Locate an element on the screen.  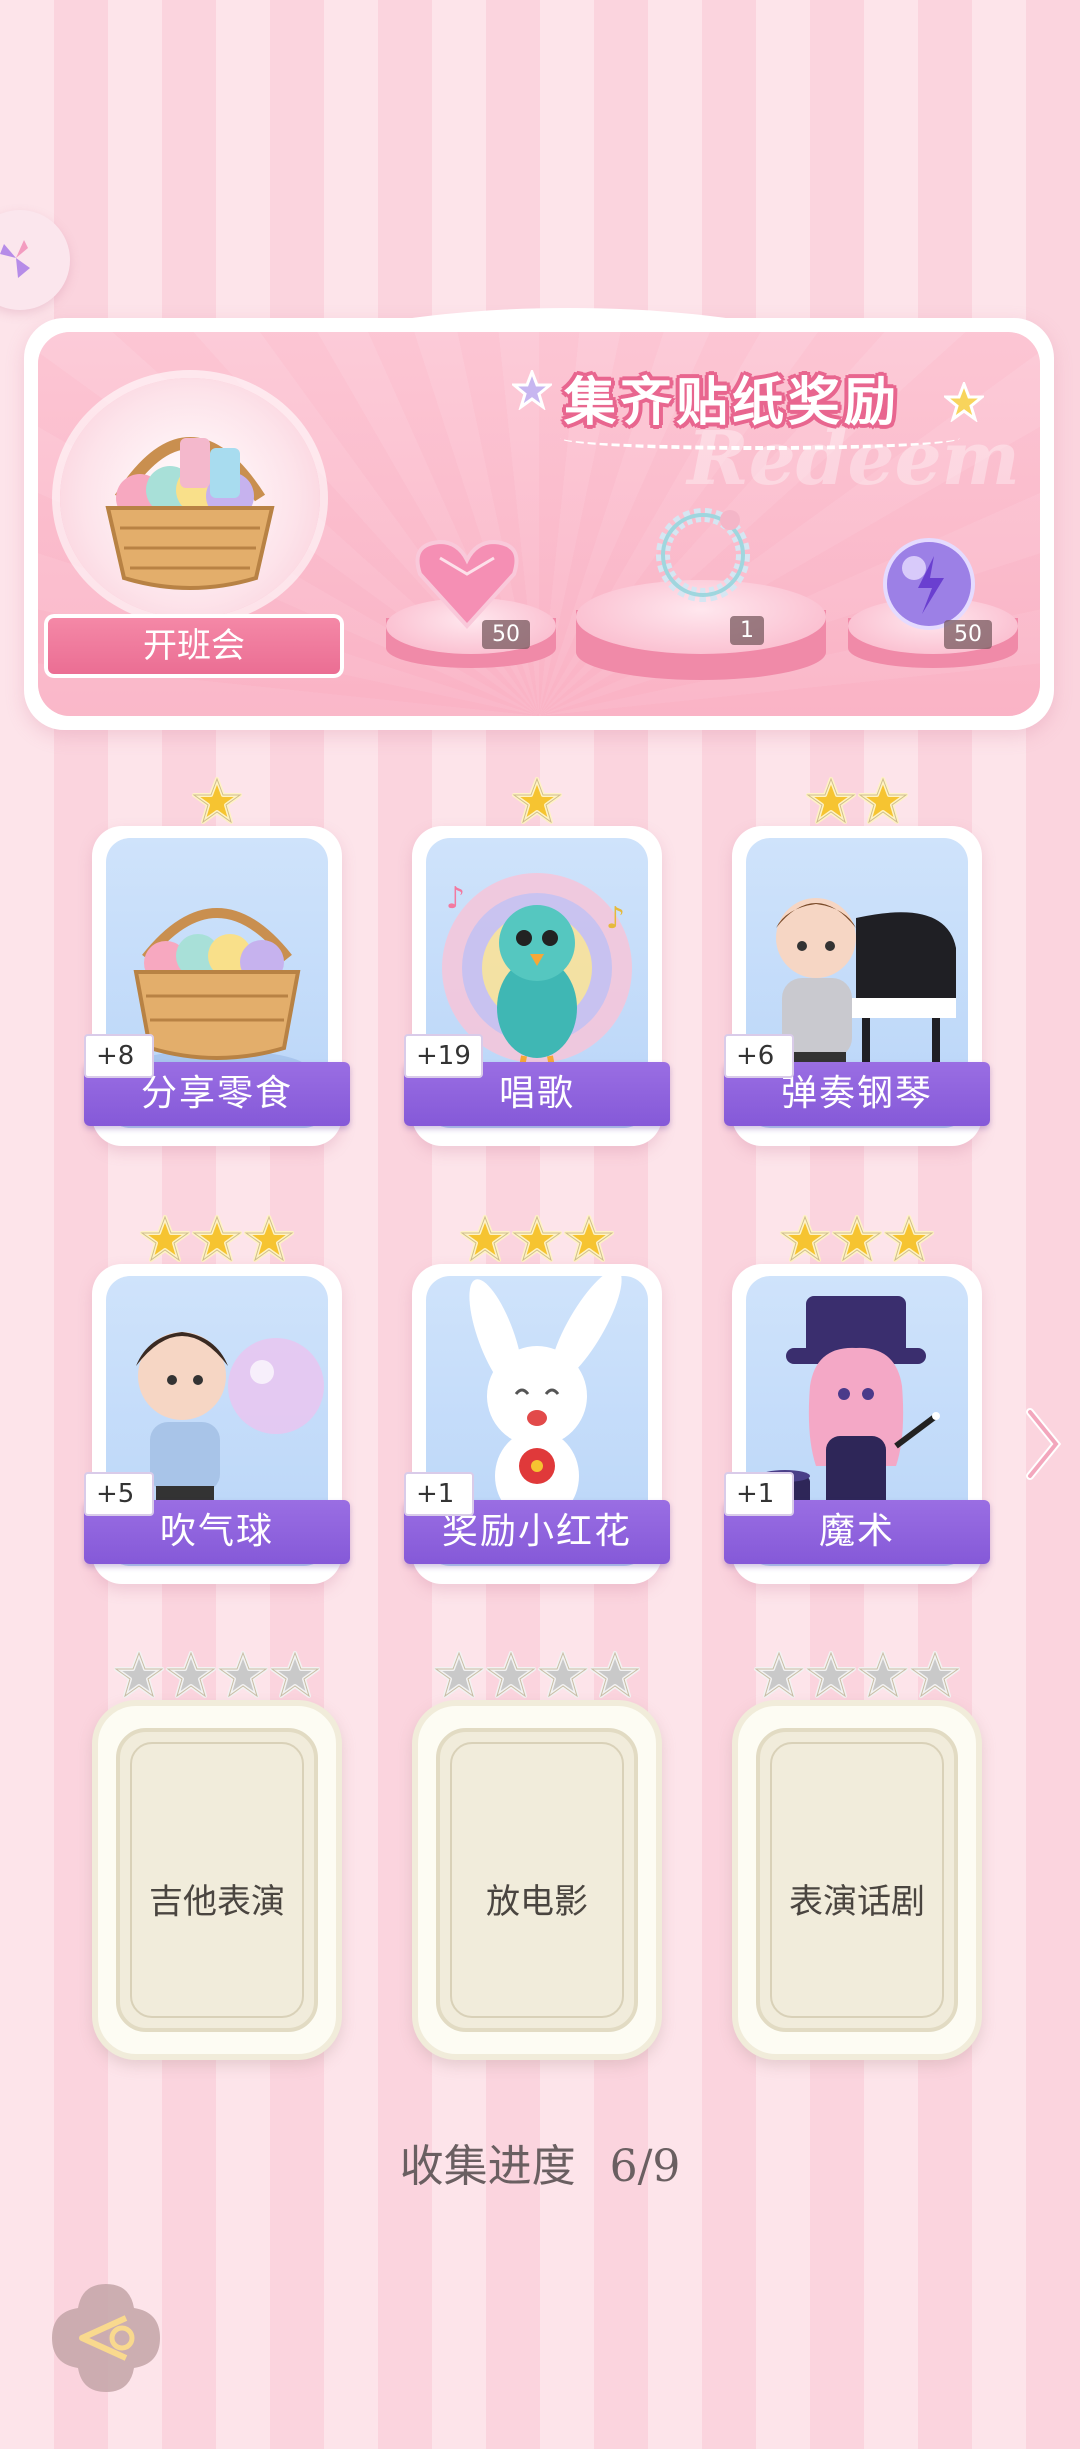
sticker-card: 魔术 +1 is located at coordinates (857, 1399).